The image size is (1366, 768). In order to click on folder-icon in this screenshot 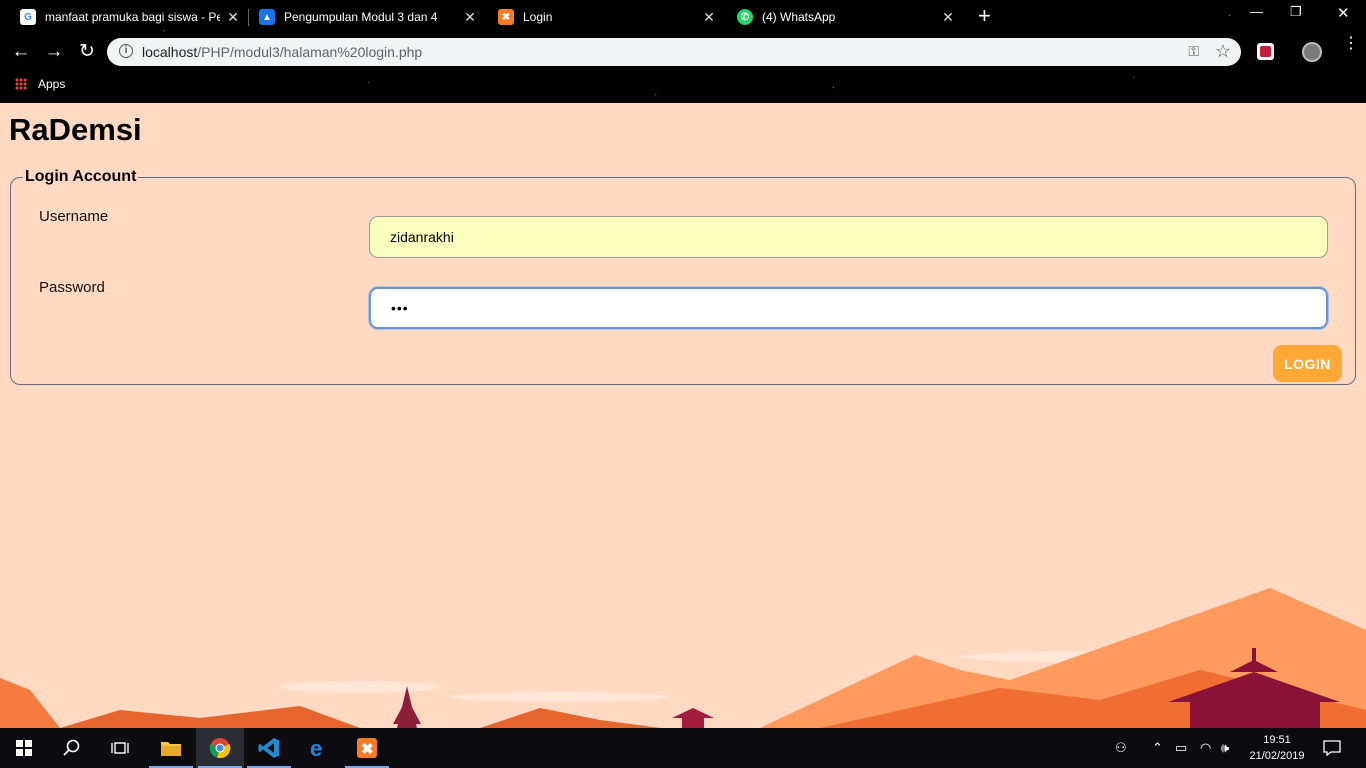, I will do `click(171, 749)`.